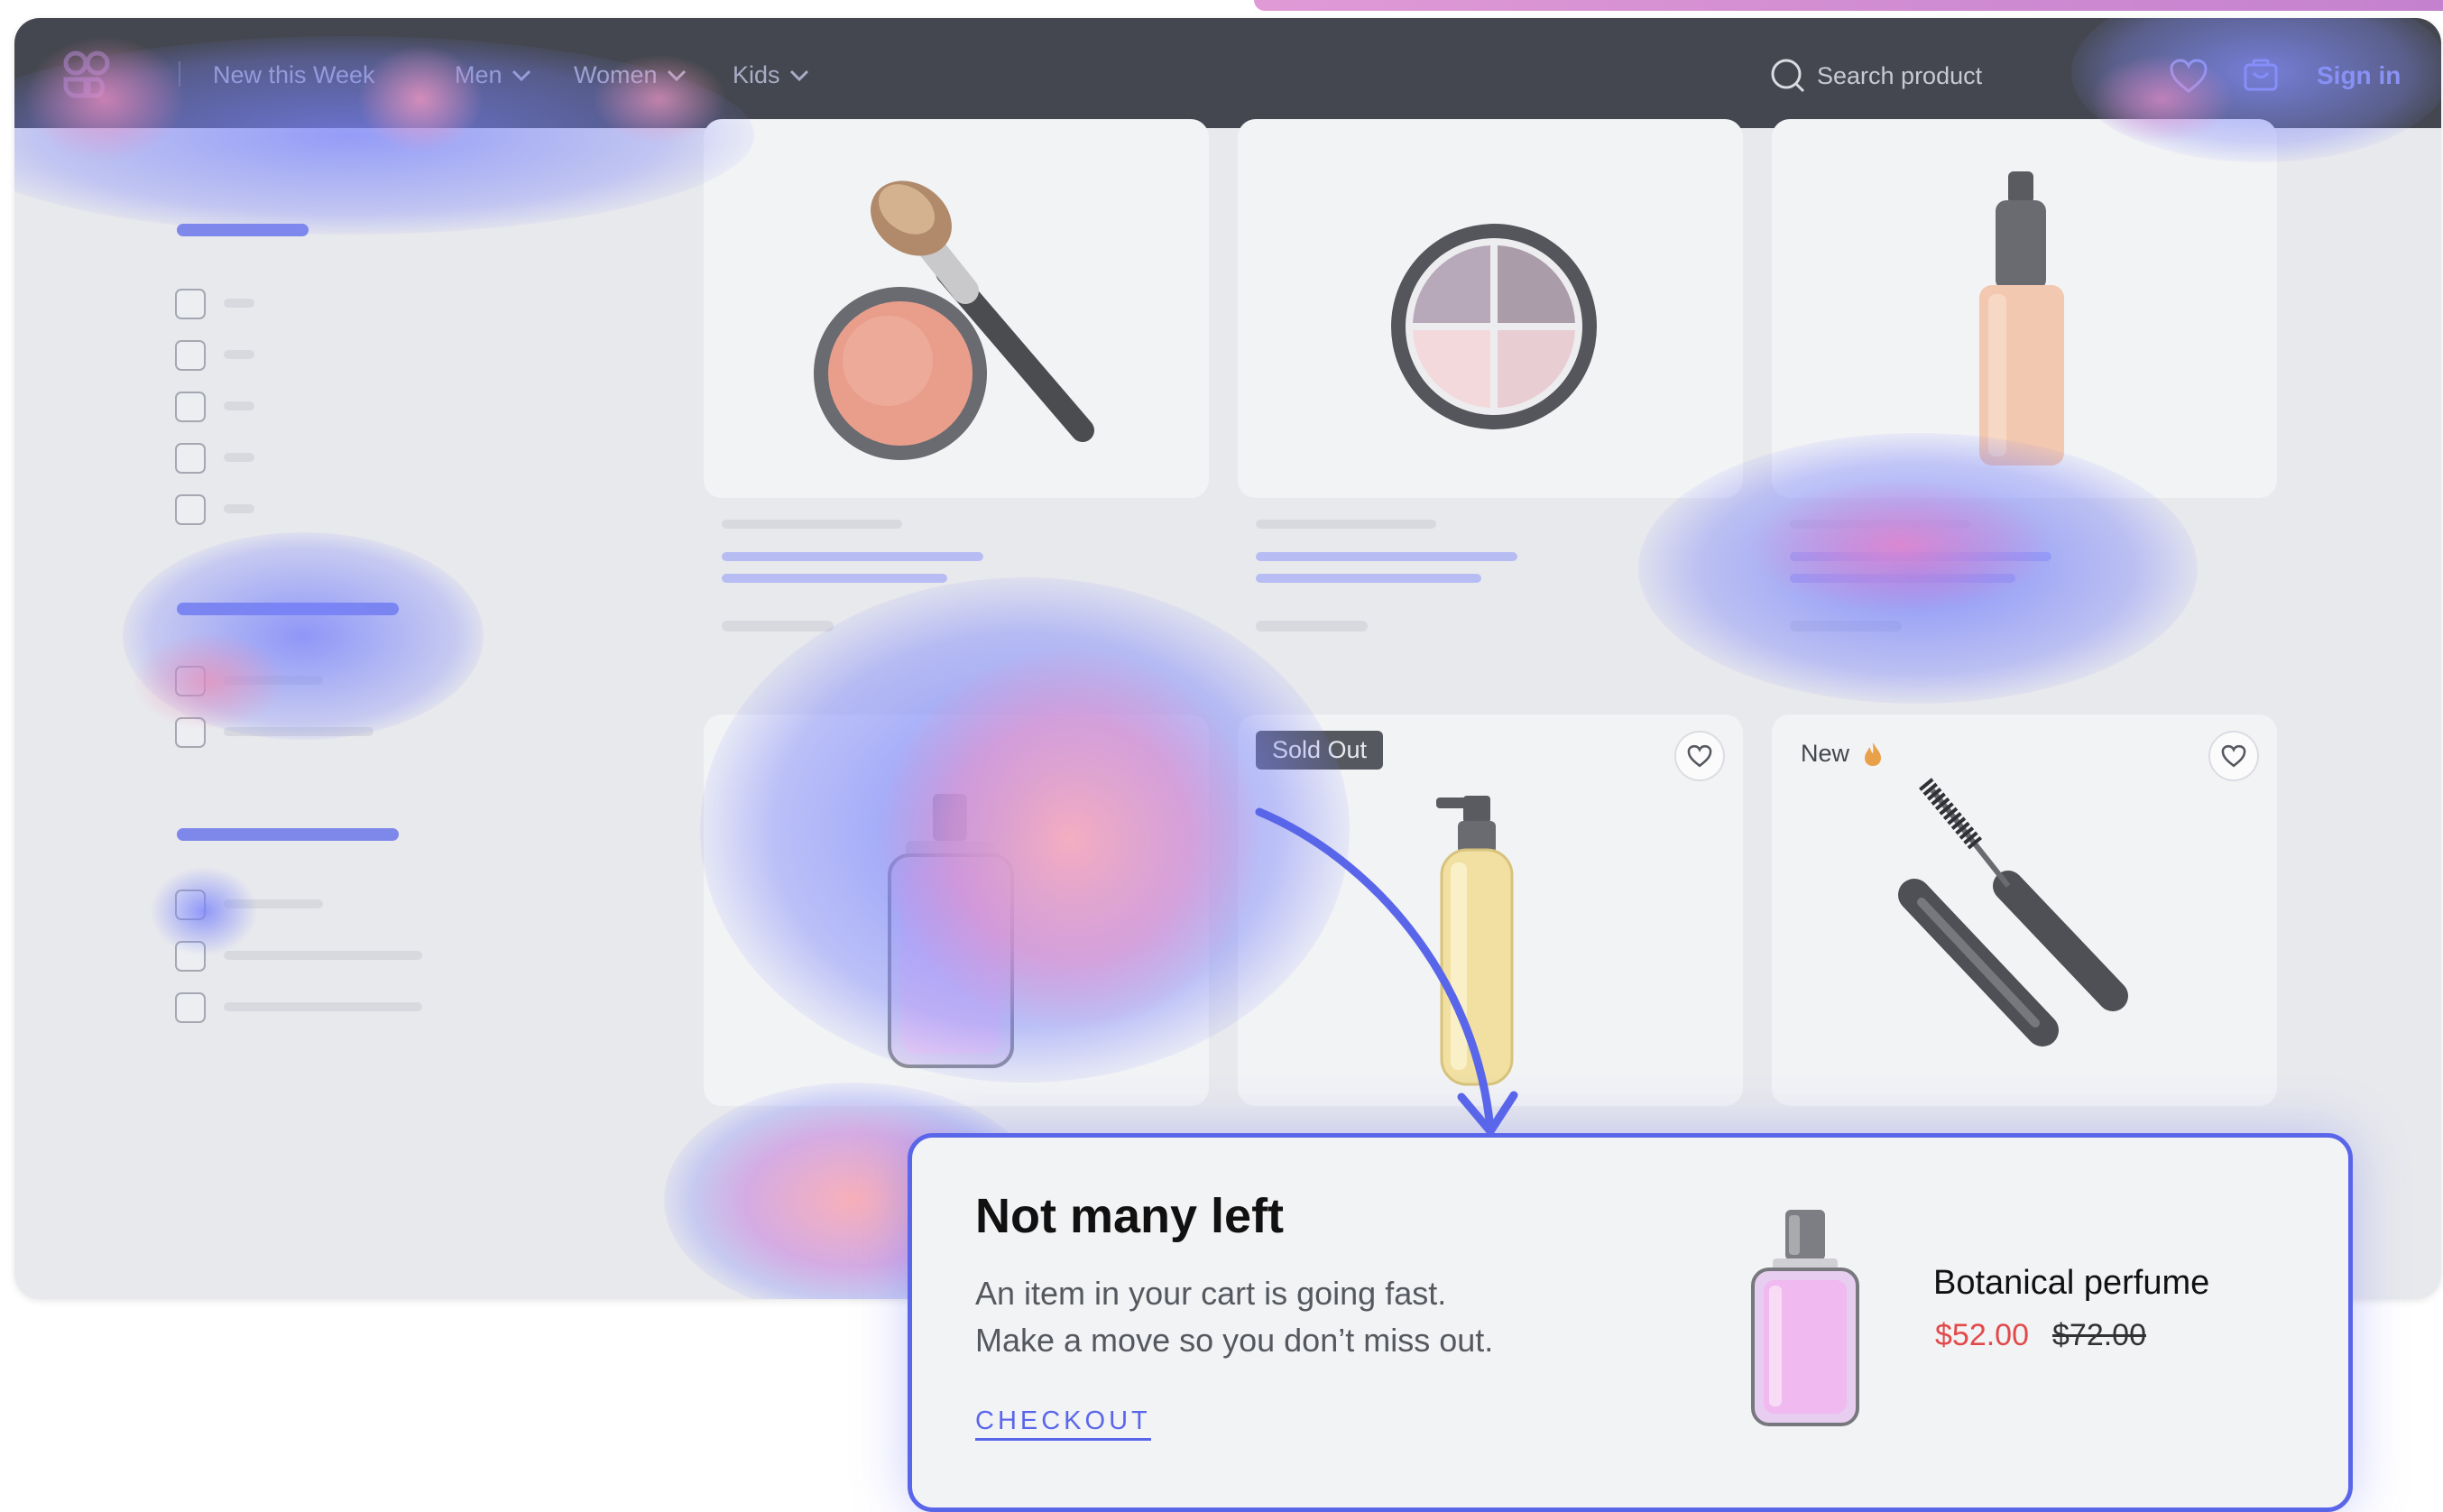 The image size is (2443, 1512). What do you see at coordinates (1130, 1216) in the screenshot?
I see `popup-title: Not many left` at bounding box center [1130, 1216].